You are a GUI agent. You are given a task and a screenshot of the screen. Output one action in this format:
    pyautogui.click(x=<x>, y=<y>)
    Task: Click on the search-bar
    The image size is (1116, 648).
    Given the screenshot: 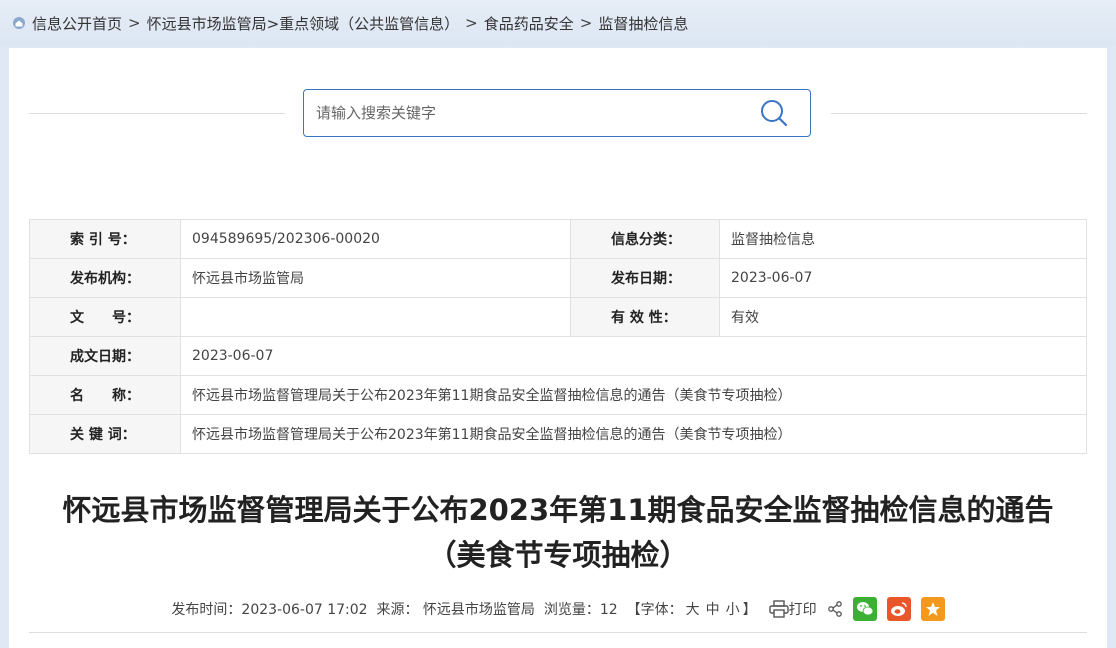 What is the action you would take?
    pyautogui.click(x=557, y=113)
    